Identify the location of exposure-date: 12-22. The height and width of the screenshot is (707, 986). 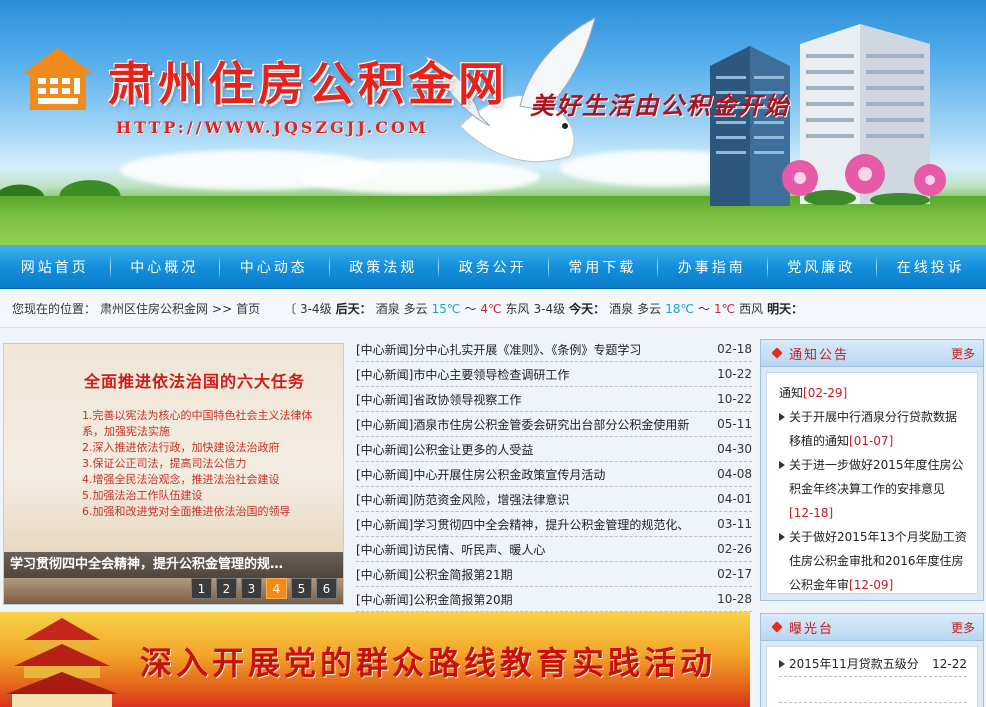
(949, 663).